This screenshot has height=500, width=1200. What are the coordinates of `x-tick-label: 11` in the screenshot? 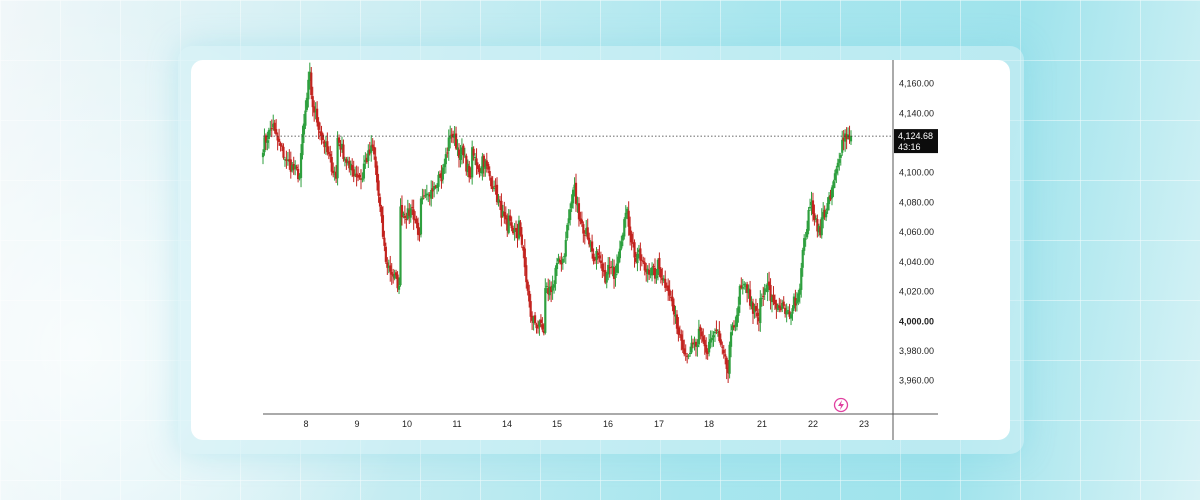 It's located at (456, 424).